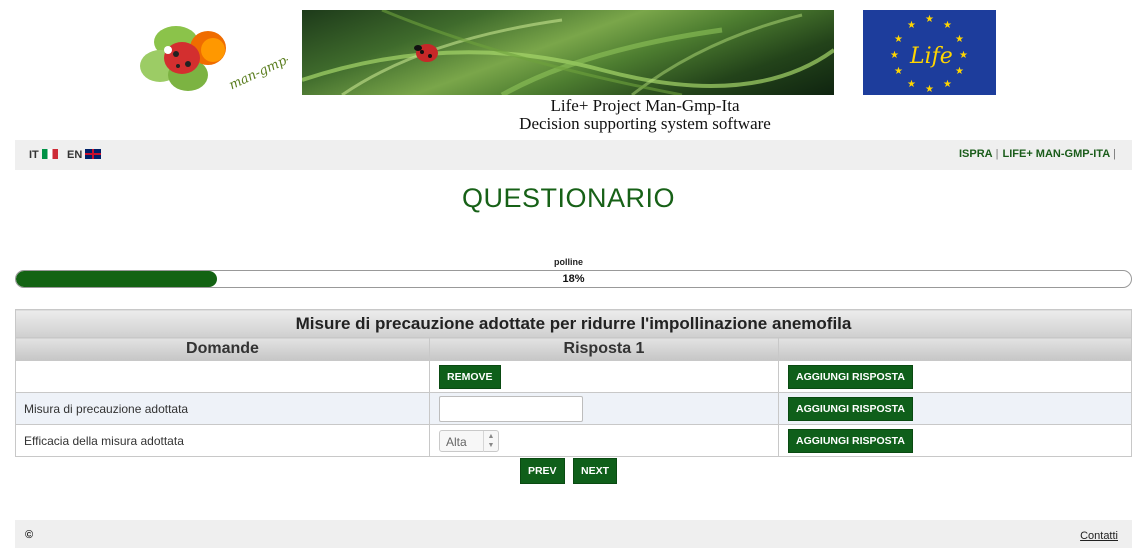  What do you see at coordinates (222, 440) in the screenshot?
I see `question-label: Efficacia della misura adottata` at bounding box center [222, 440].